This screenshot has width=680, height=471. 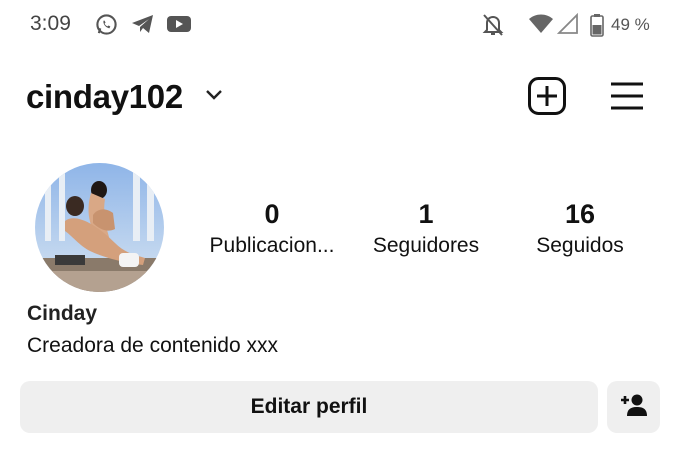 I want to click on wifi-icon, so click(x=541, y=26).